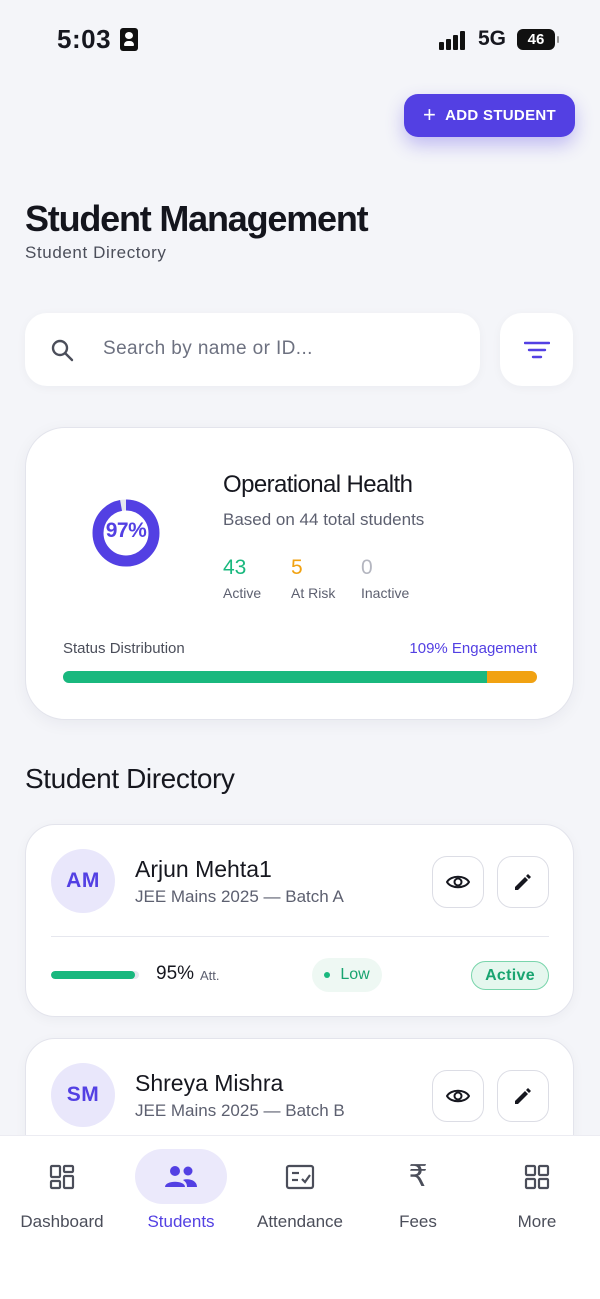  I want to click on stat-label: At Risk, so click(313, 593).